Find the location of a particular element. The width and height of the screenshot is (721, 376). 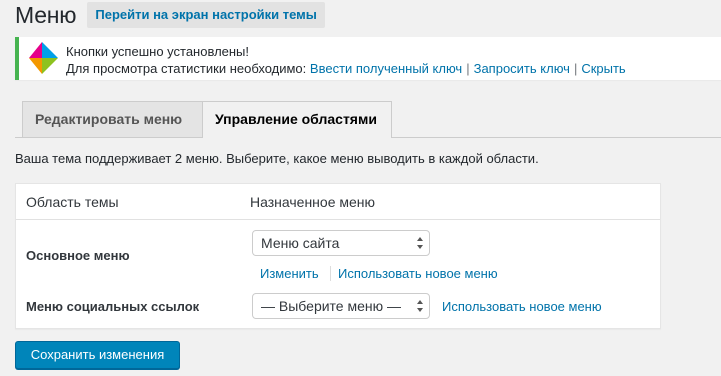

column-header-menu: Назначенное меню is located at coordinates (313, 202).